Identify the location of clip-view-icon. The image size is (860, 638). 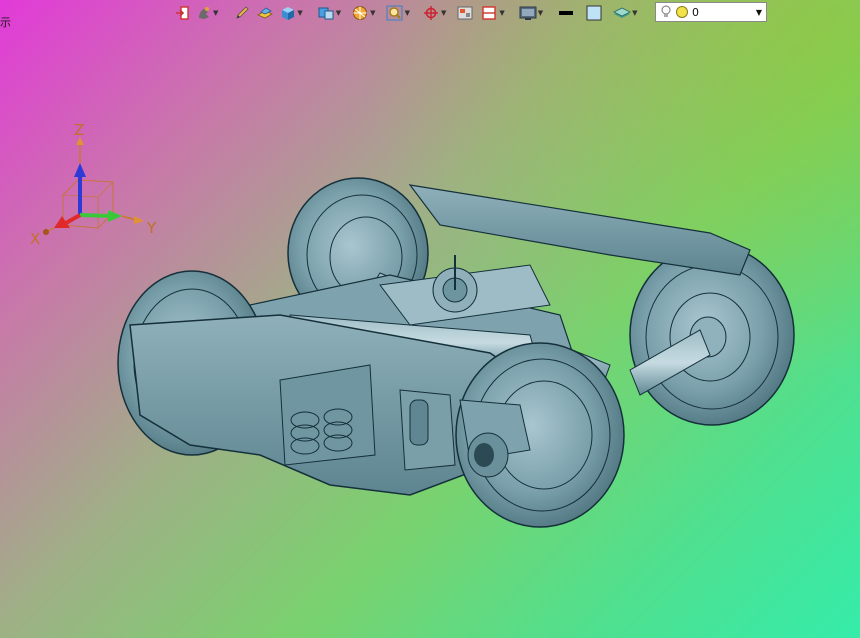
(489, 13).